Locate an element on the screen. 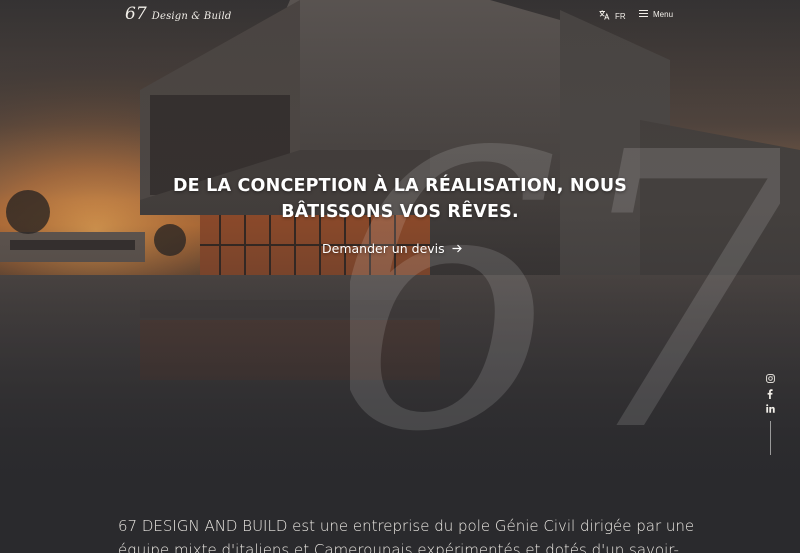 This screenshot has height=553, width=800. request-quote-link: Demander un devis is located at coordinates (392, 248).